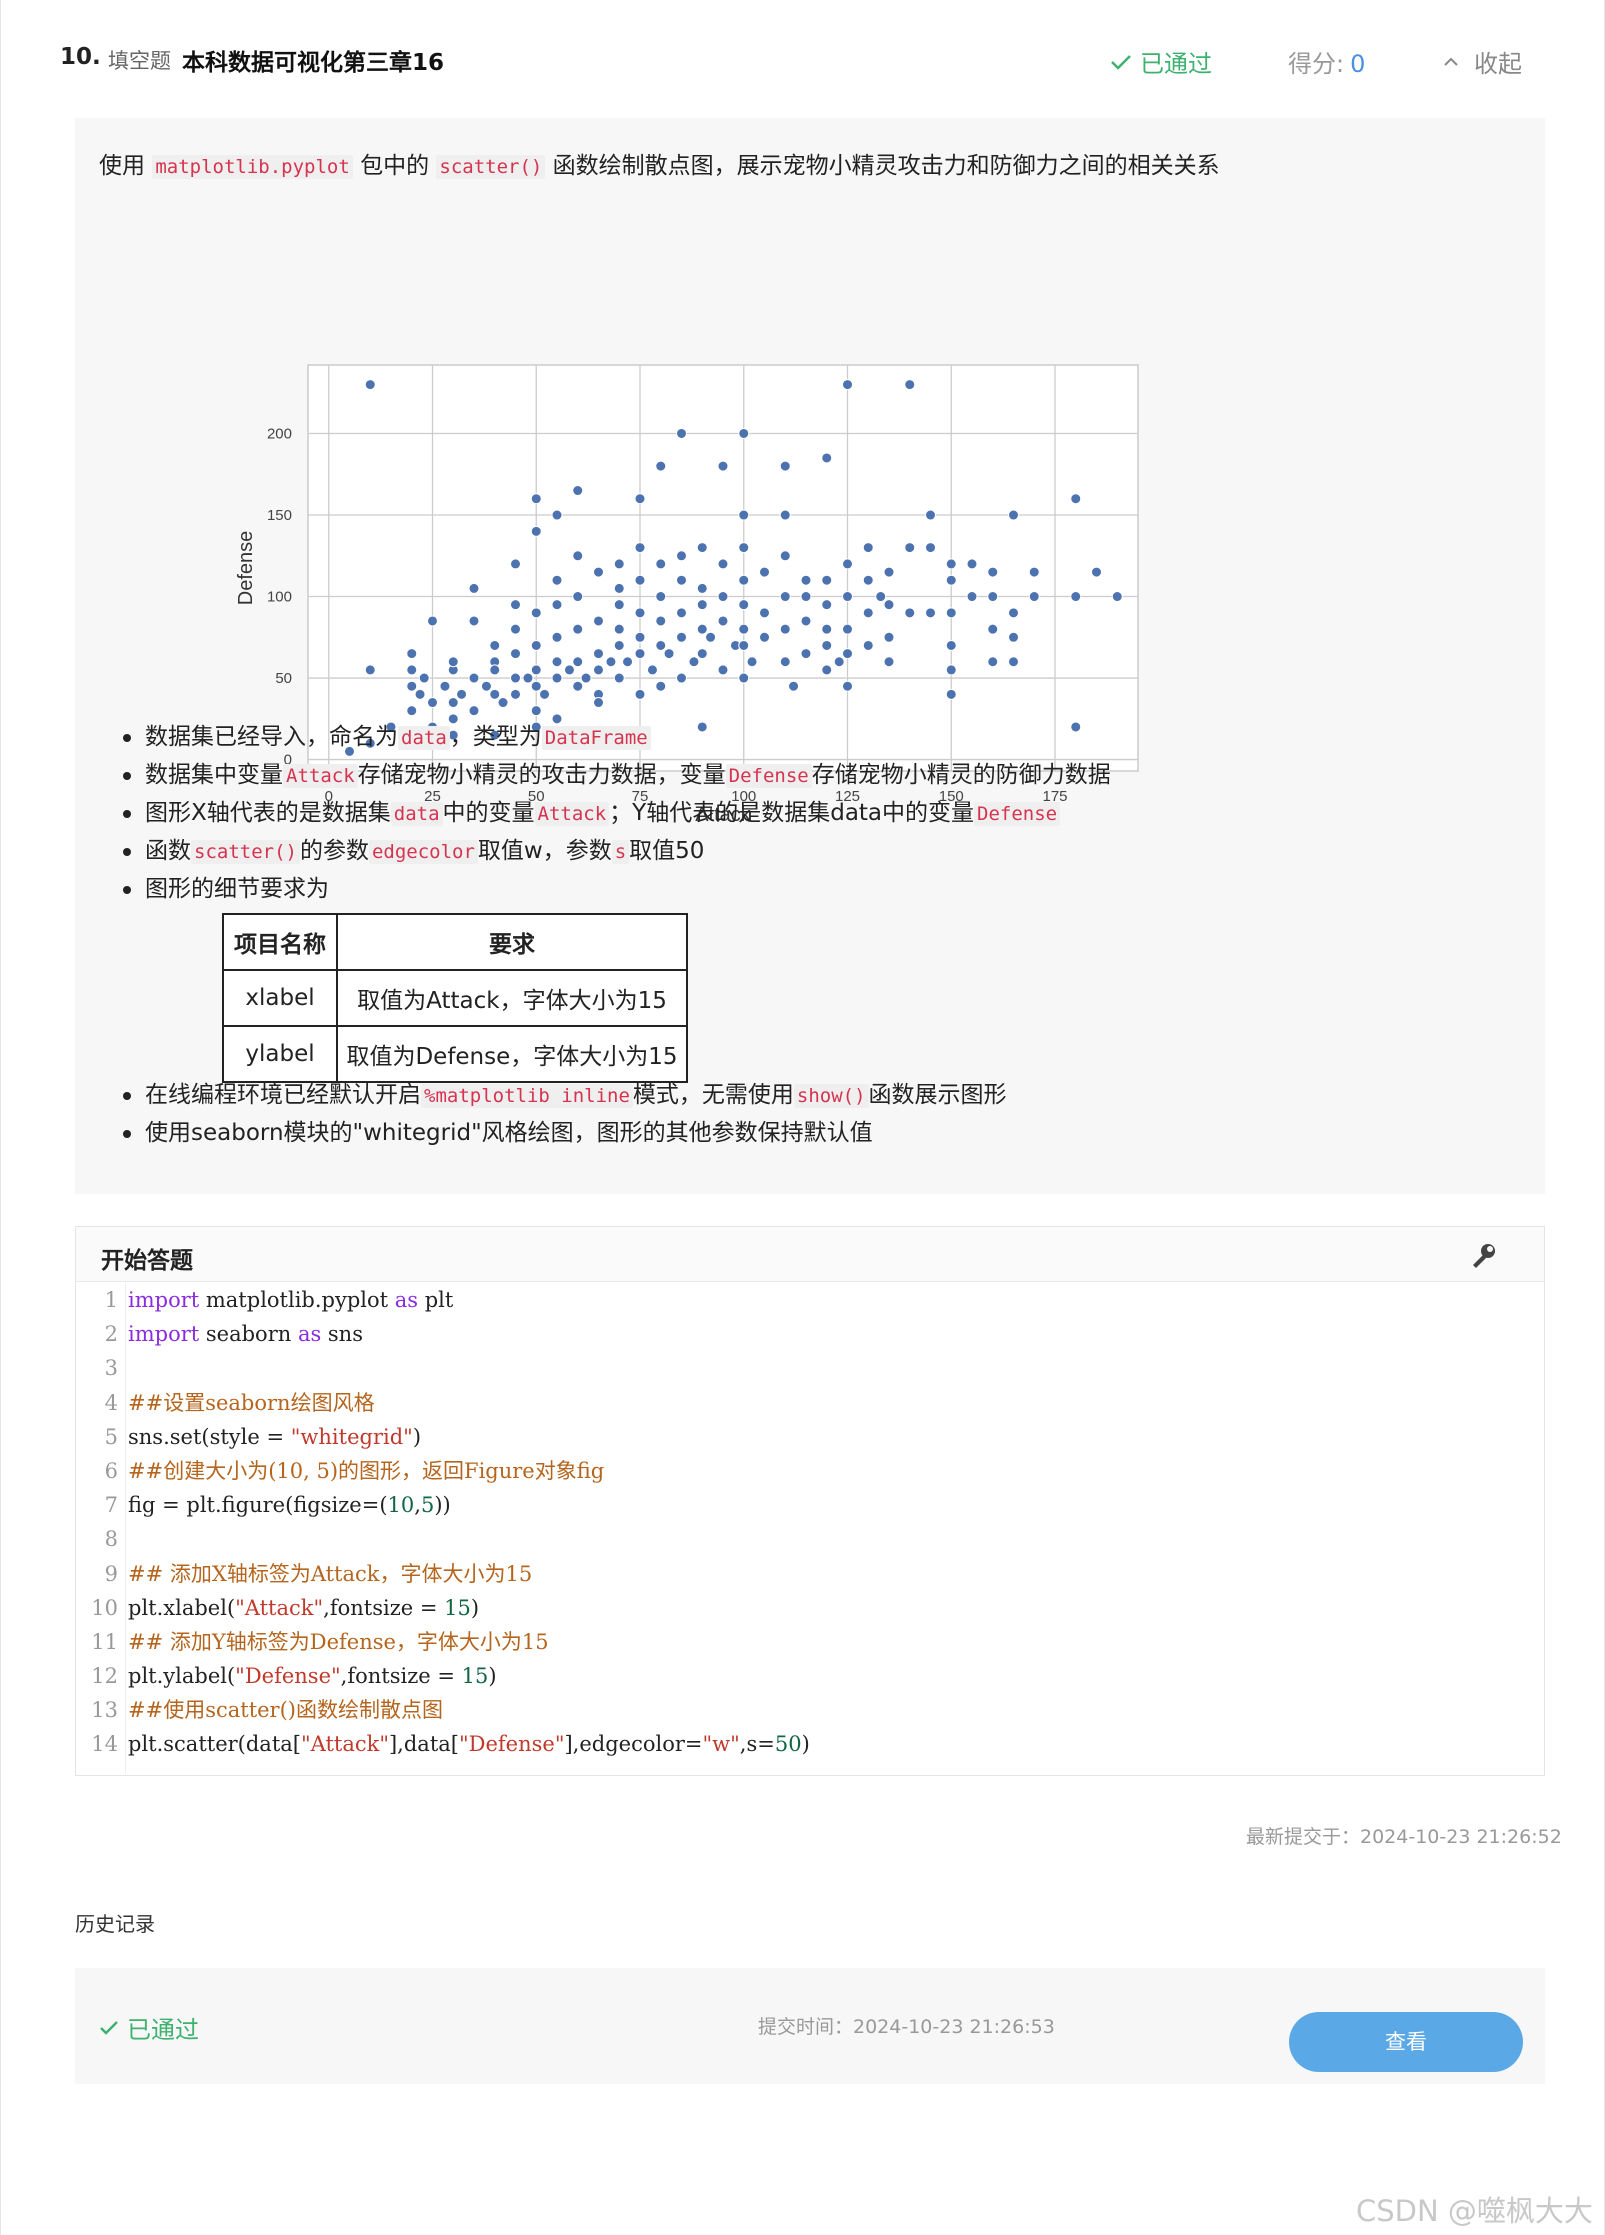 This screenshot has height=2235, width=1605. What do you see at coordinates (312, 1676) in the screenshot?
I see `code-text: plt.ylabel("Defense",fontsize = 15)` at bounding box center [312, 1676].